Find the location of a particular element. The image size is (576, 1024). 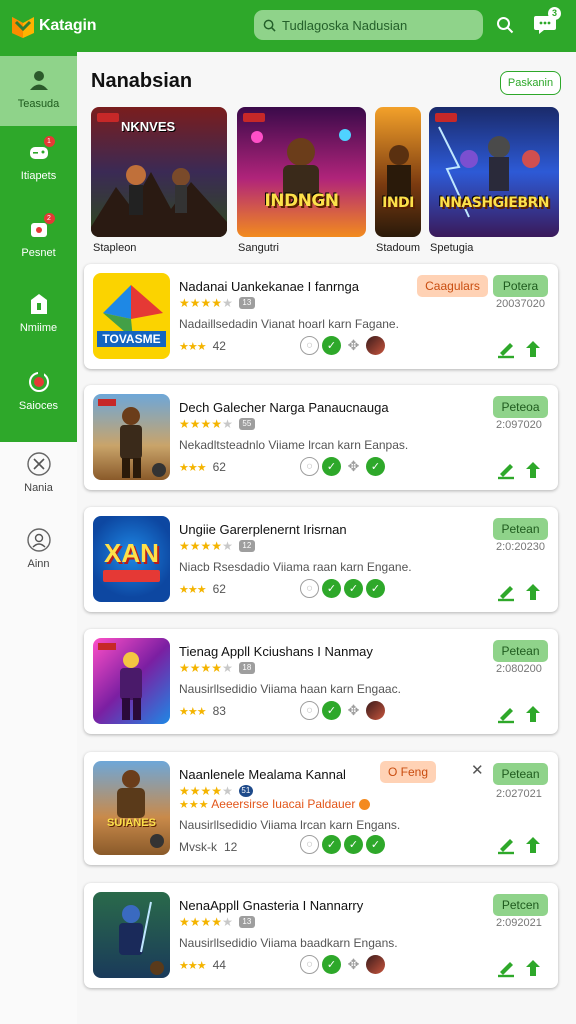

notification-badge: 1 is located at coordinates (49, 141).